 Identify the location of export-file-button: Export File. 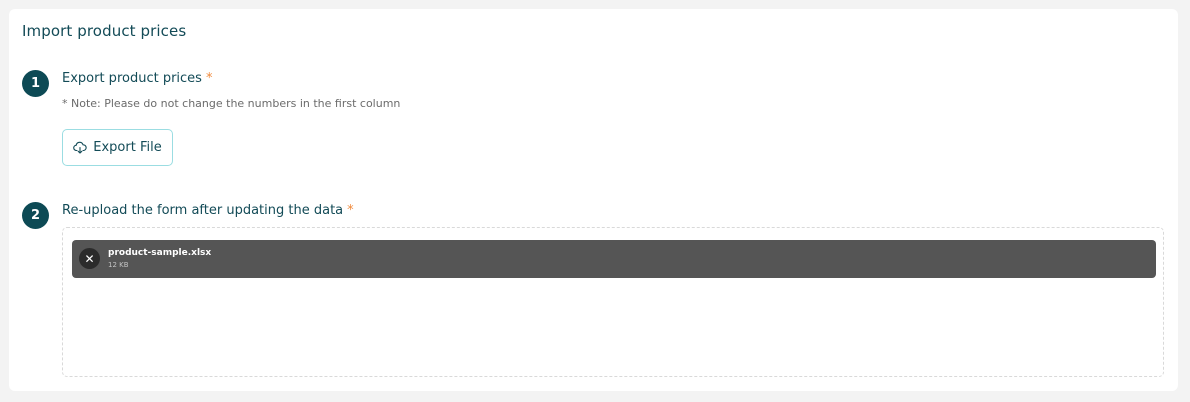
(117, 147).